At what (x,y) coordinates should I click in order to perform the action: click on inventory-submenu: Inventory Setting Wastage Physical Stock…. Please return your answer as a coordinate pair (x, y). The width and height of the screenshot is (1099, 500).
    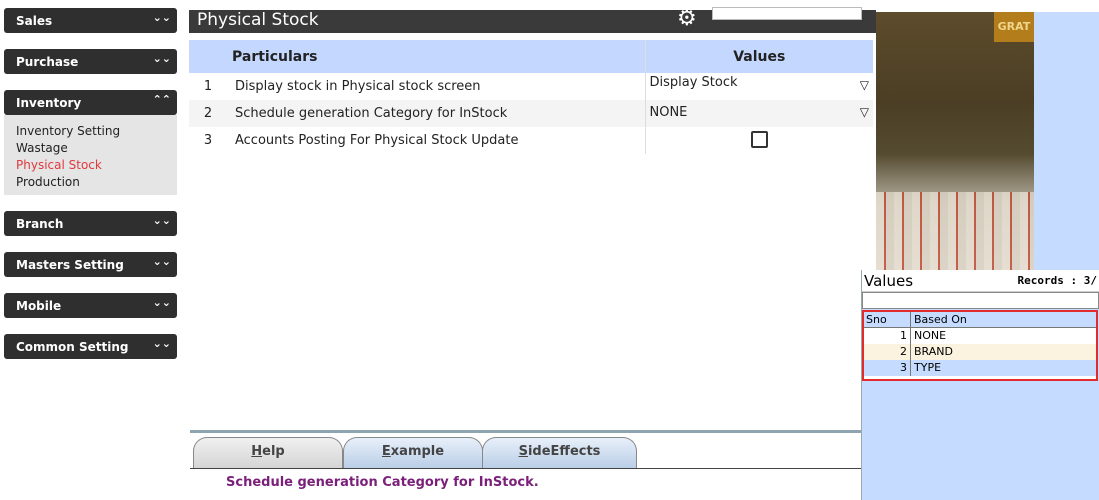
    Looking at the image, I should click on (90, 155).